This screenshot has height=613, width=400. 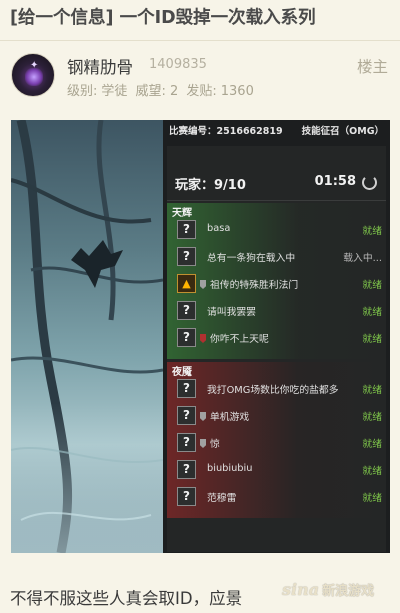 I want to click on player-row: ? 我打OMG场数比你吃的盐都多 就绪, so click(x=276, y=389).